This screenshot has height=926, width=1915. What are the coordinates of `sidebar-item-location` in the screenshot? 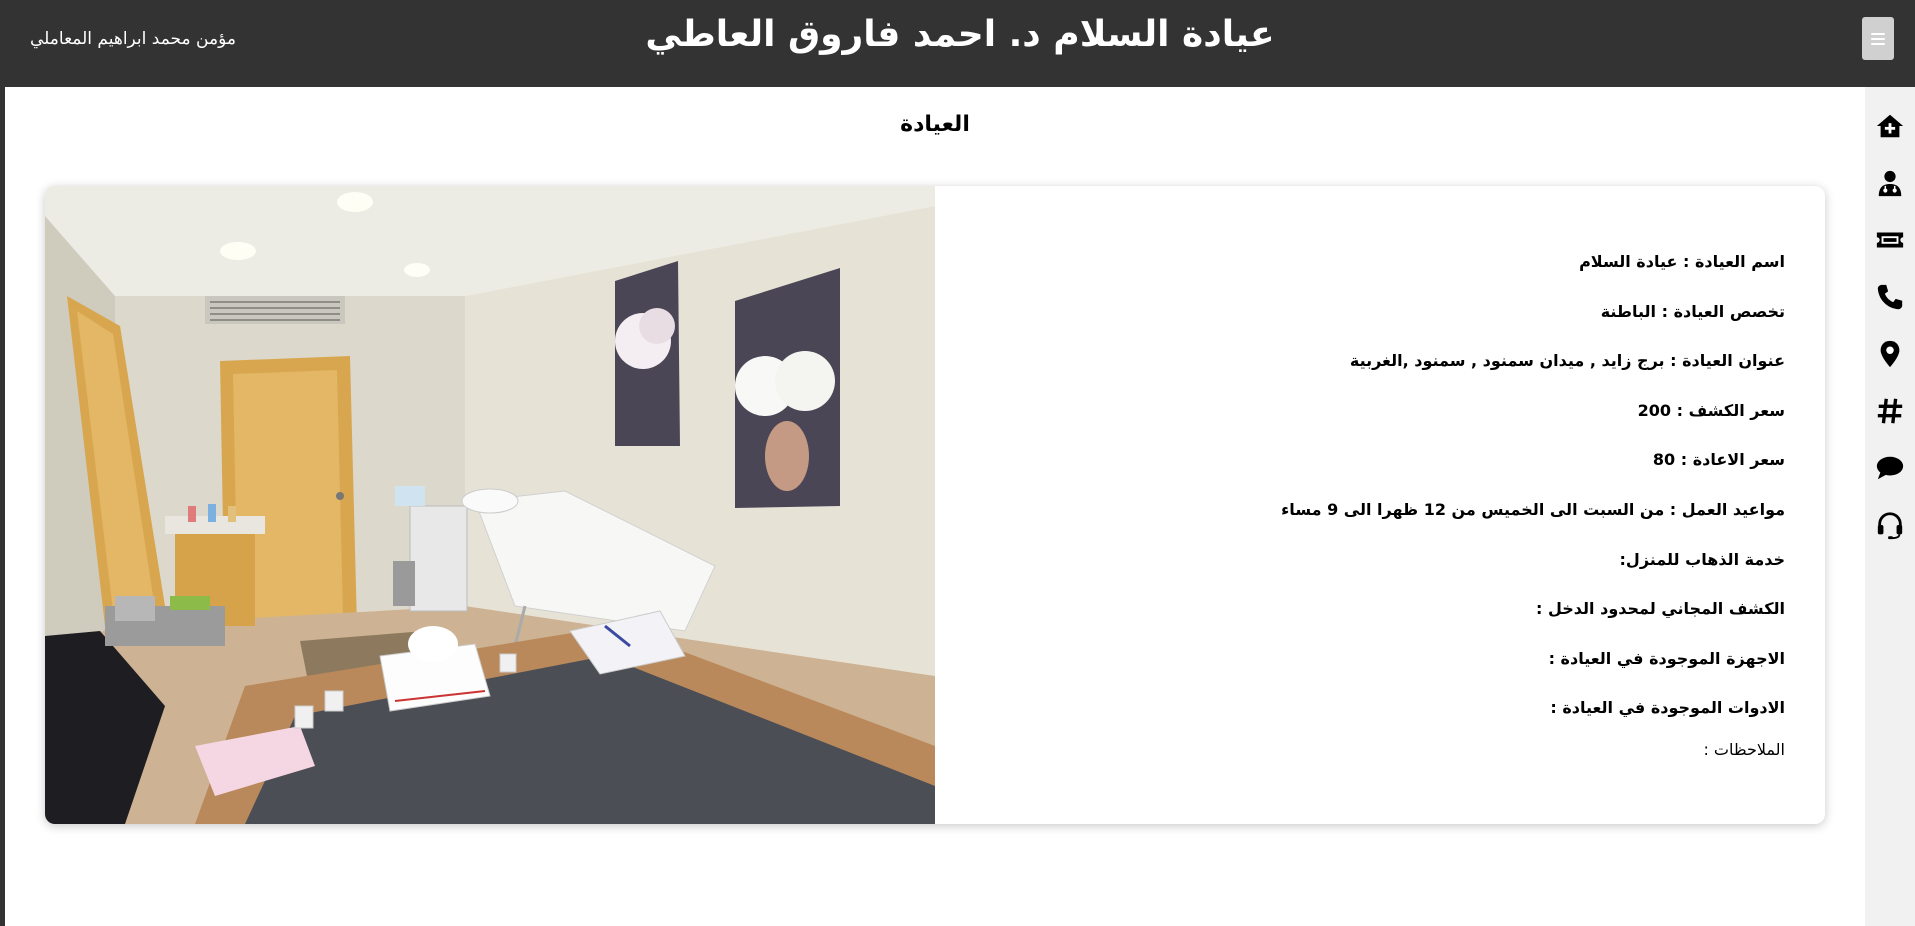 It's located at (1890, 353).